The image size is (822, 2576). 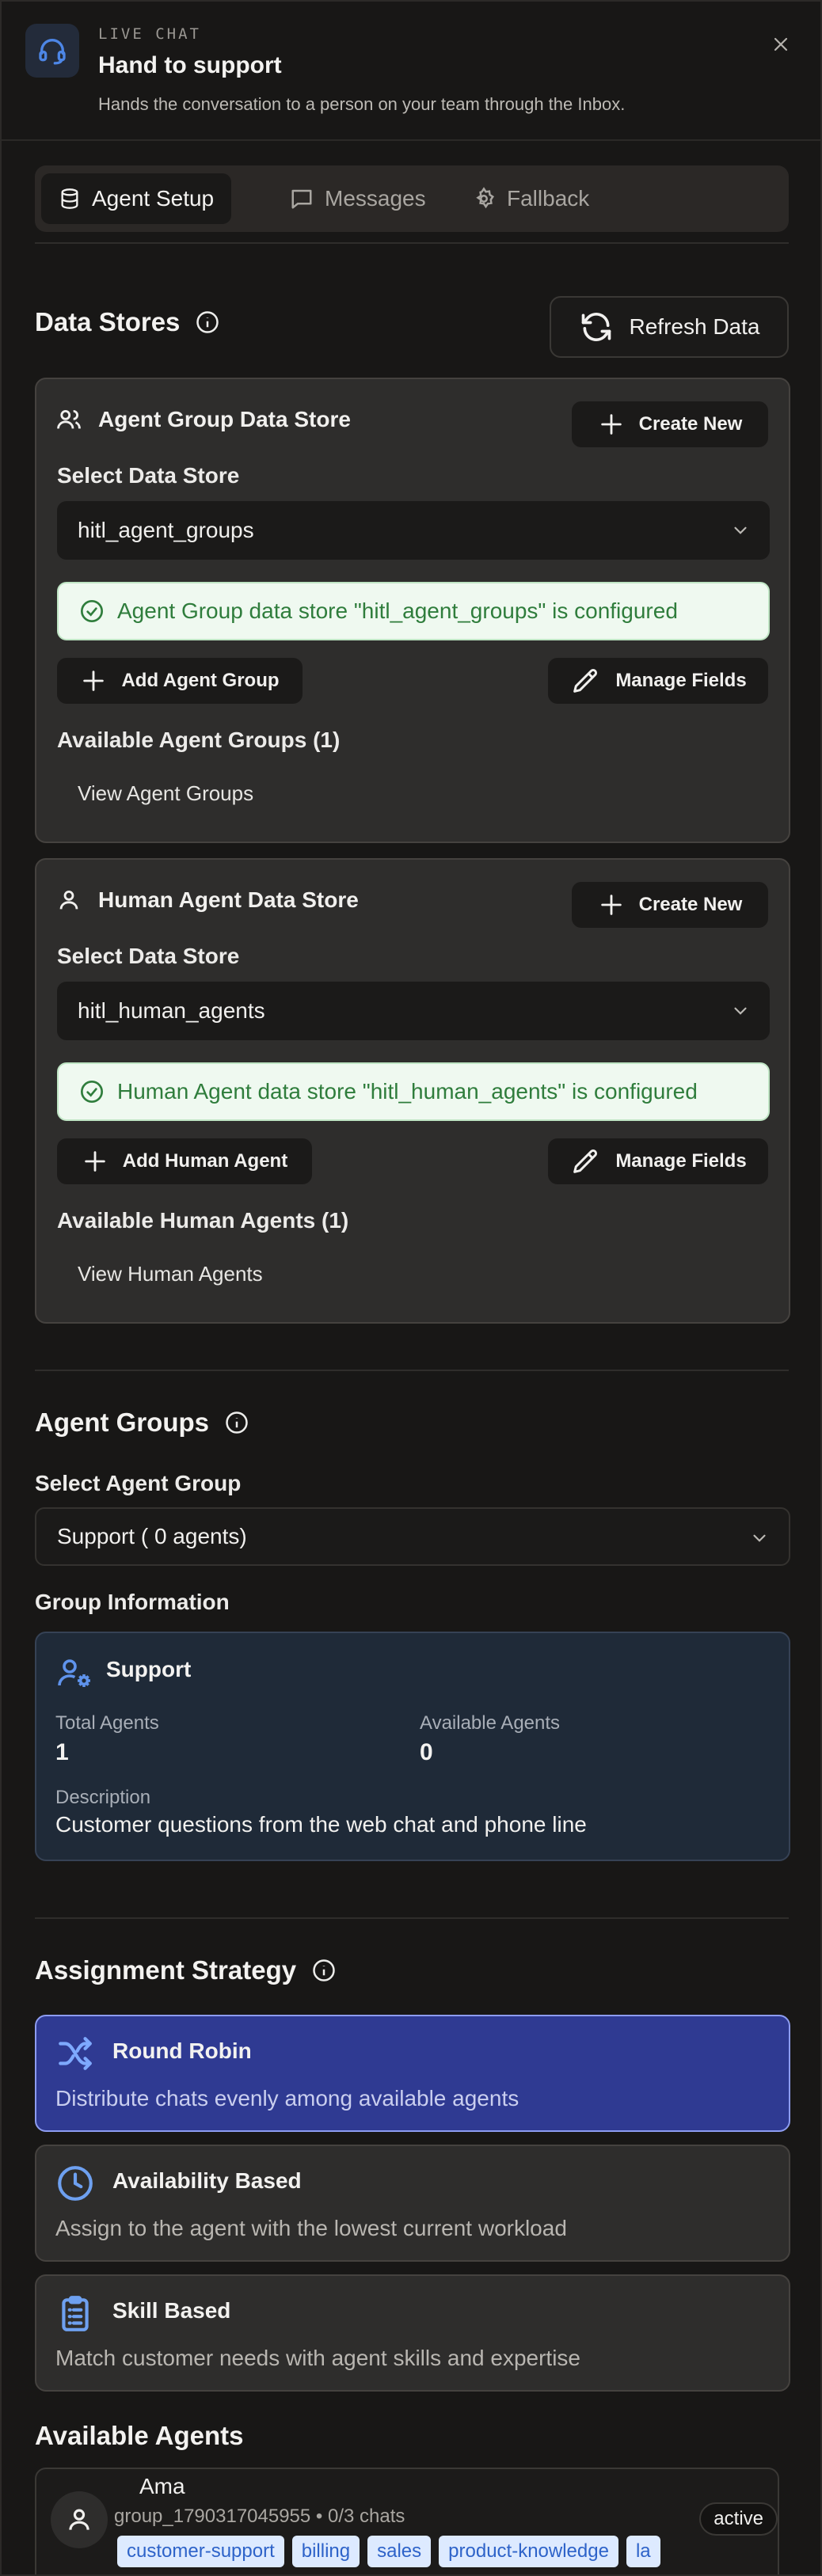 I want to click on available-agent-groups-label: Available Agent Groups (1), so click(x=199, y=740).